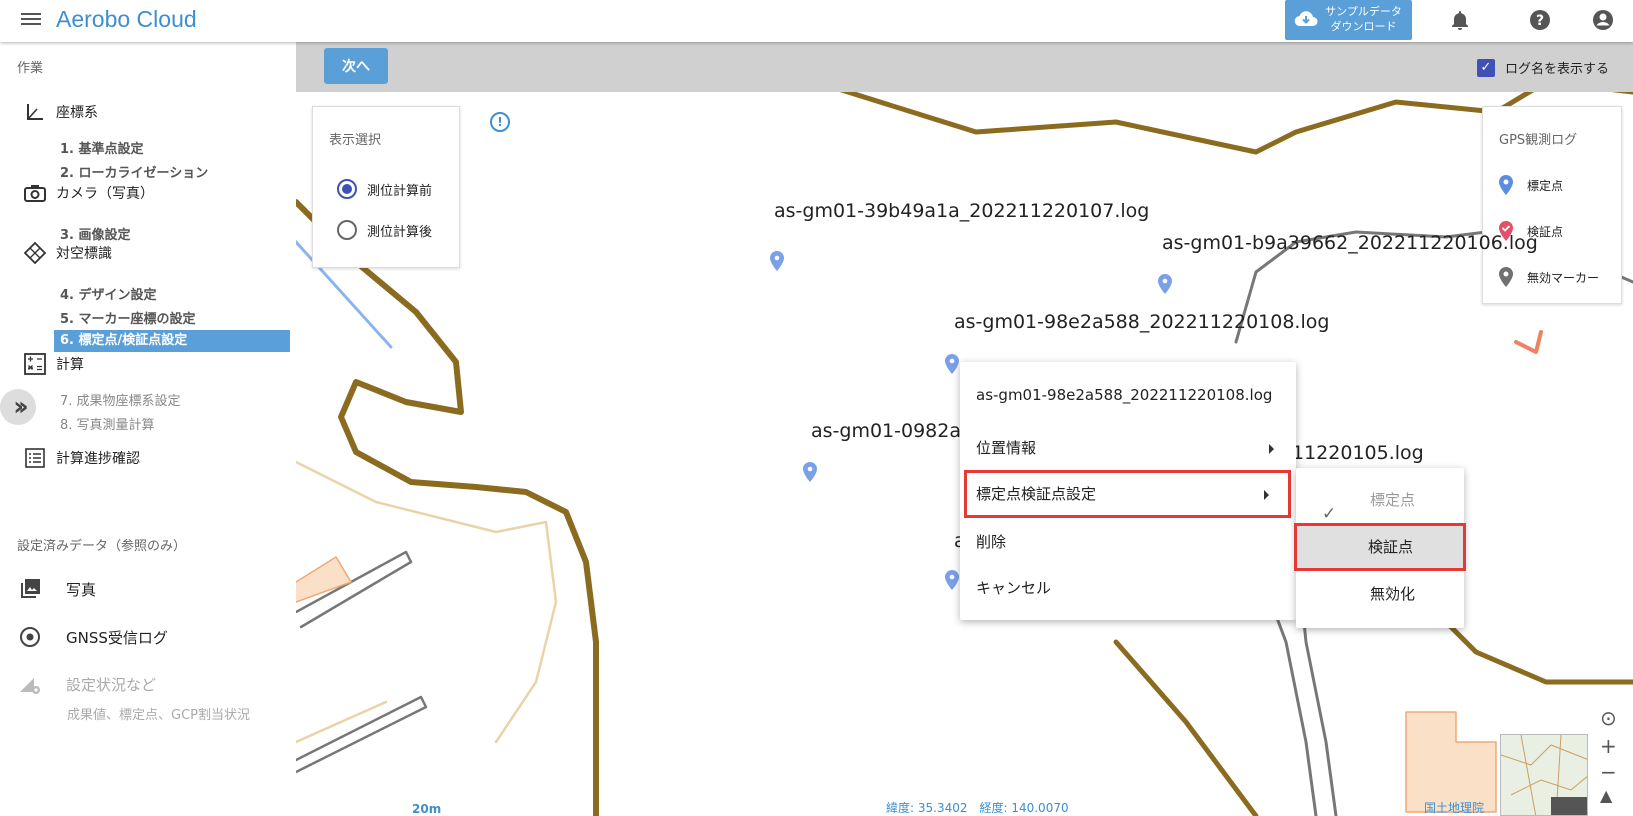 The height and width of the screenshot is (816, 1633). I want to click on radio-selected-icon, so click(347, 189).